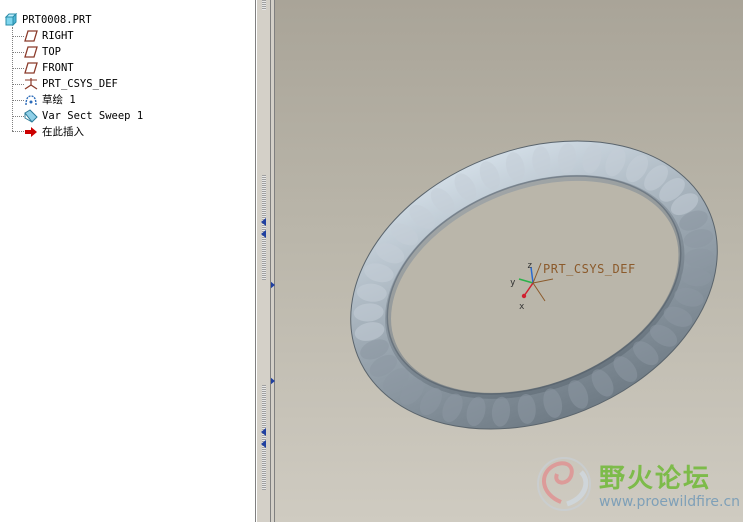 This screenshot has height=522, width=743. I want to click on sketch-icon, so click(31, 100).